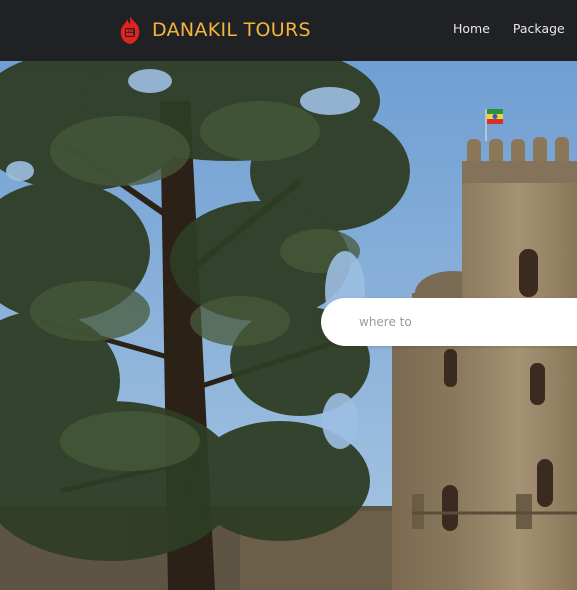 The height and width of the screenshot is (590, 577). Describe the element at coordinates (509, 28) in the screenshot. I see `main-nav: Home Package` at that location.